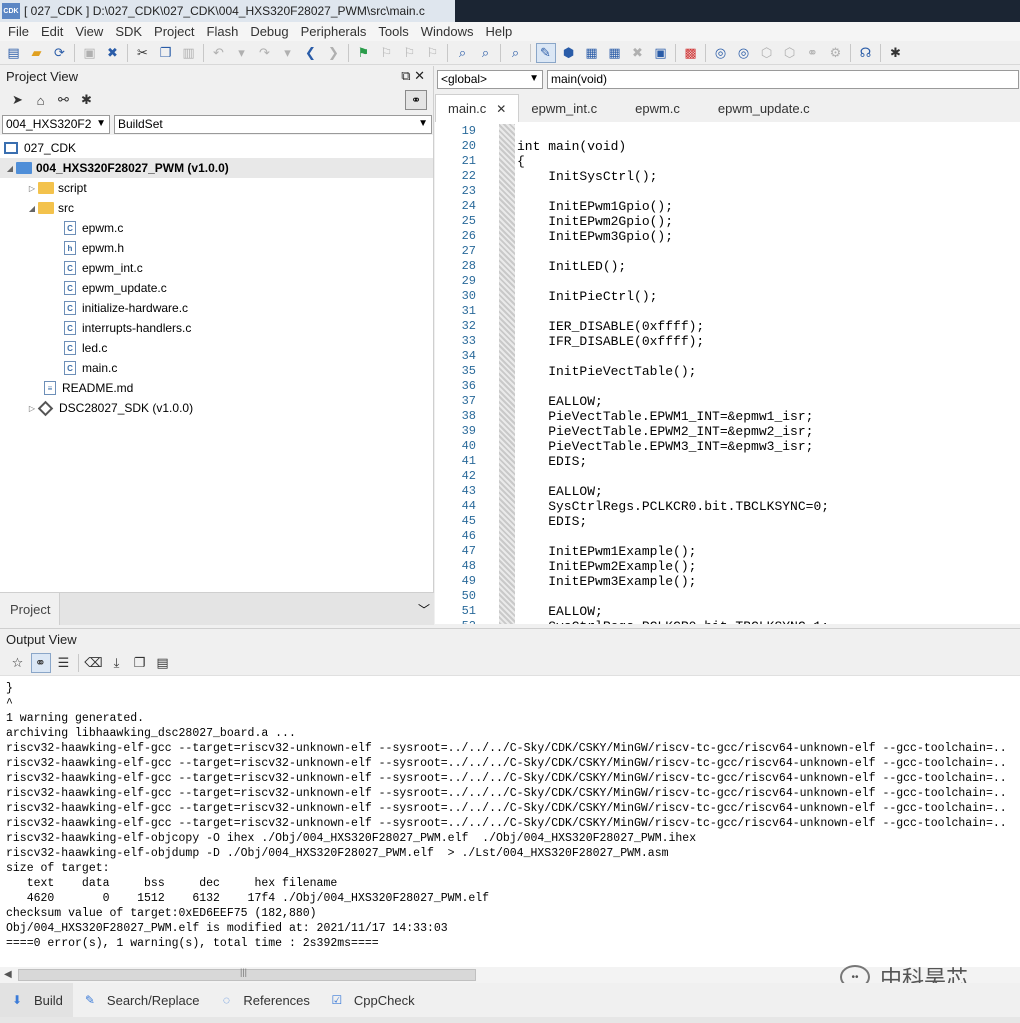 This screenshot has height=1023, width=1020. Describe the element at coordinates (721, 53) in the screenshot. I see `debug-start-icon: ◎` at that location.